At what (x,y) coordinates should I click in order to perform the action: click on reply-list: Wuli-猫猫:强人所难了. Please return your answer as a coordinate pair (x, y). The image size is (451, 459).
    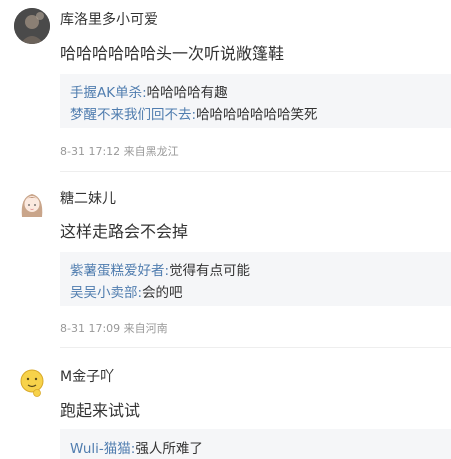
    Looking at the image, I should click on (255, 444).